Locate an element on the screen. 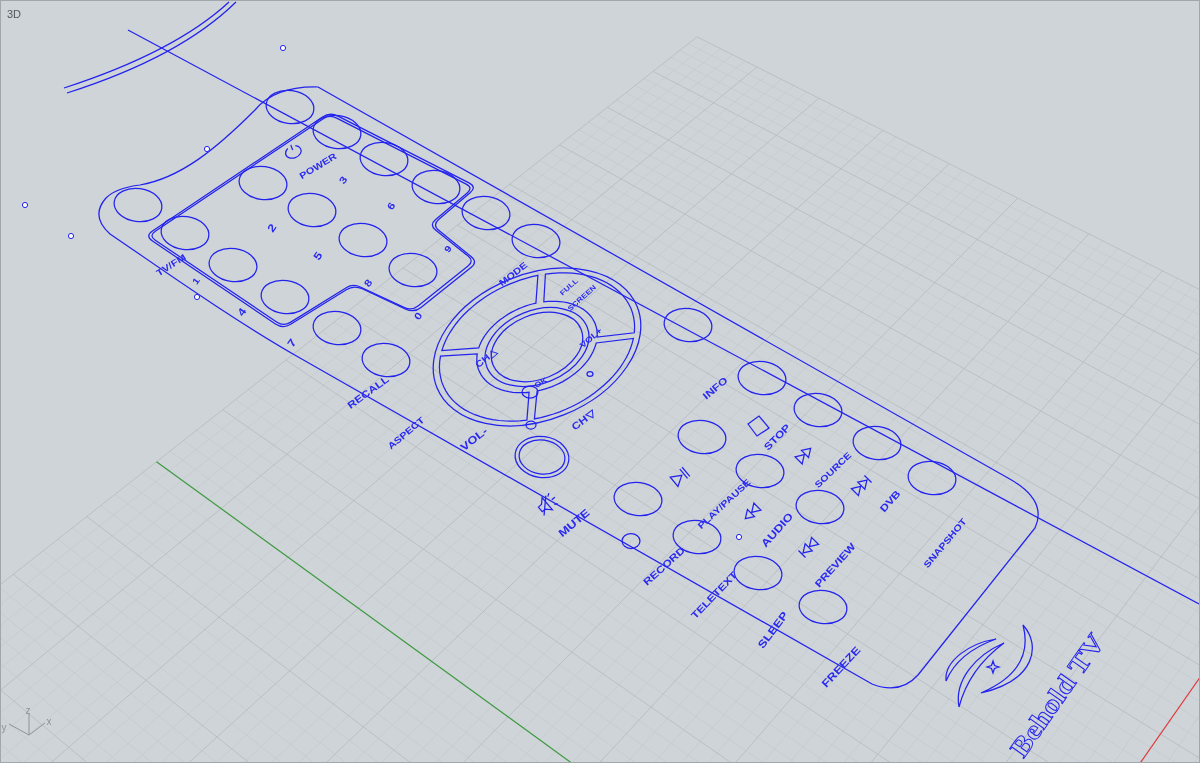  key-number: 4 is located at coordinates (242, 312).